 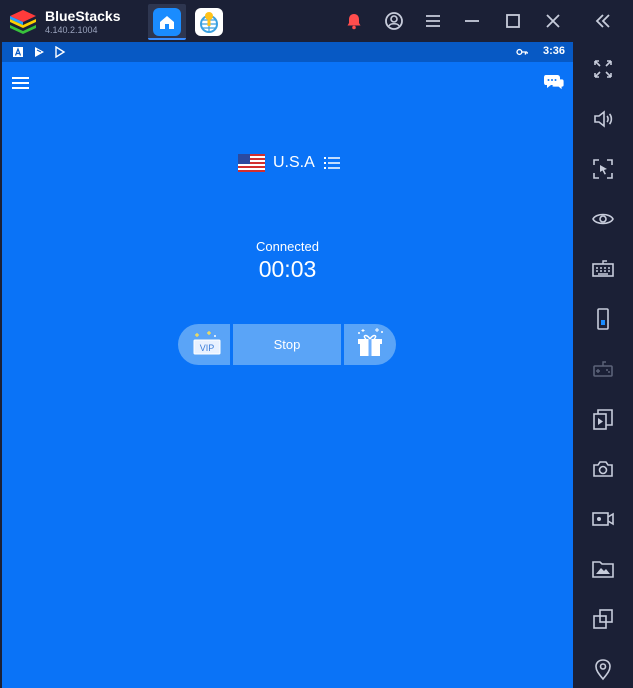 I want to click on collapse-sidebar-icon, so click(x=603, y=21).